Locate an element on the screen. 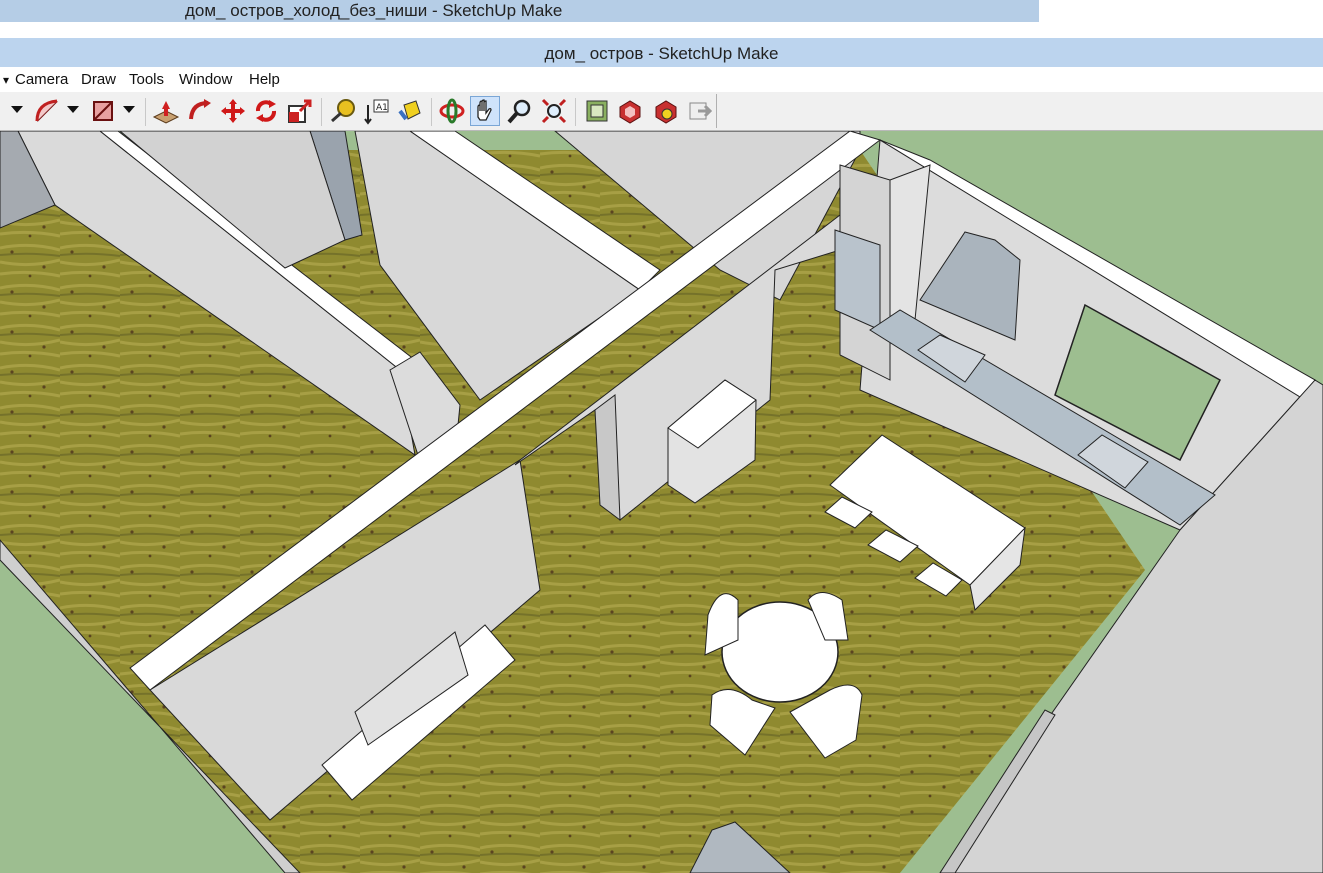 The height and width of the screenshot is (873, 1323). follow-me-icon is located at coordinates (200, 111).